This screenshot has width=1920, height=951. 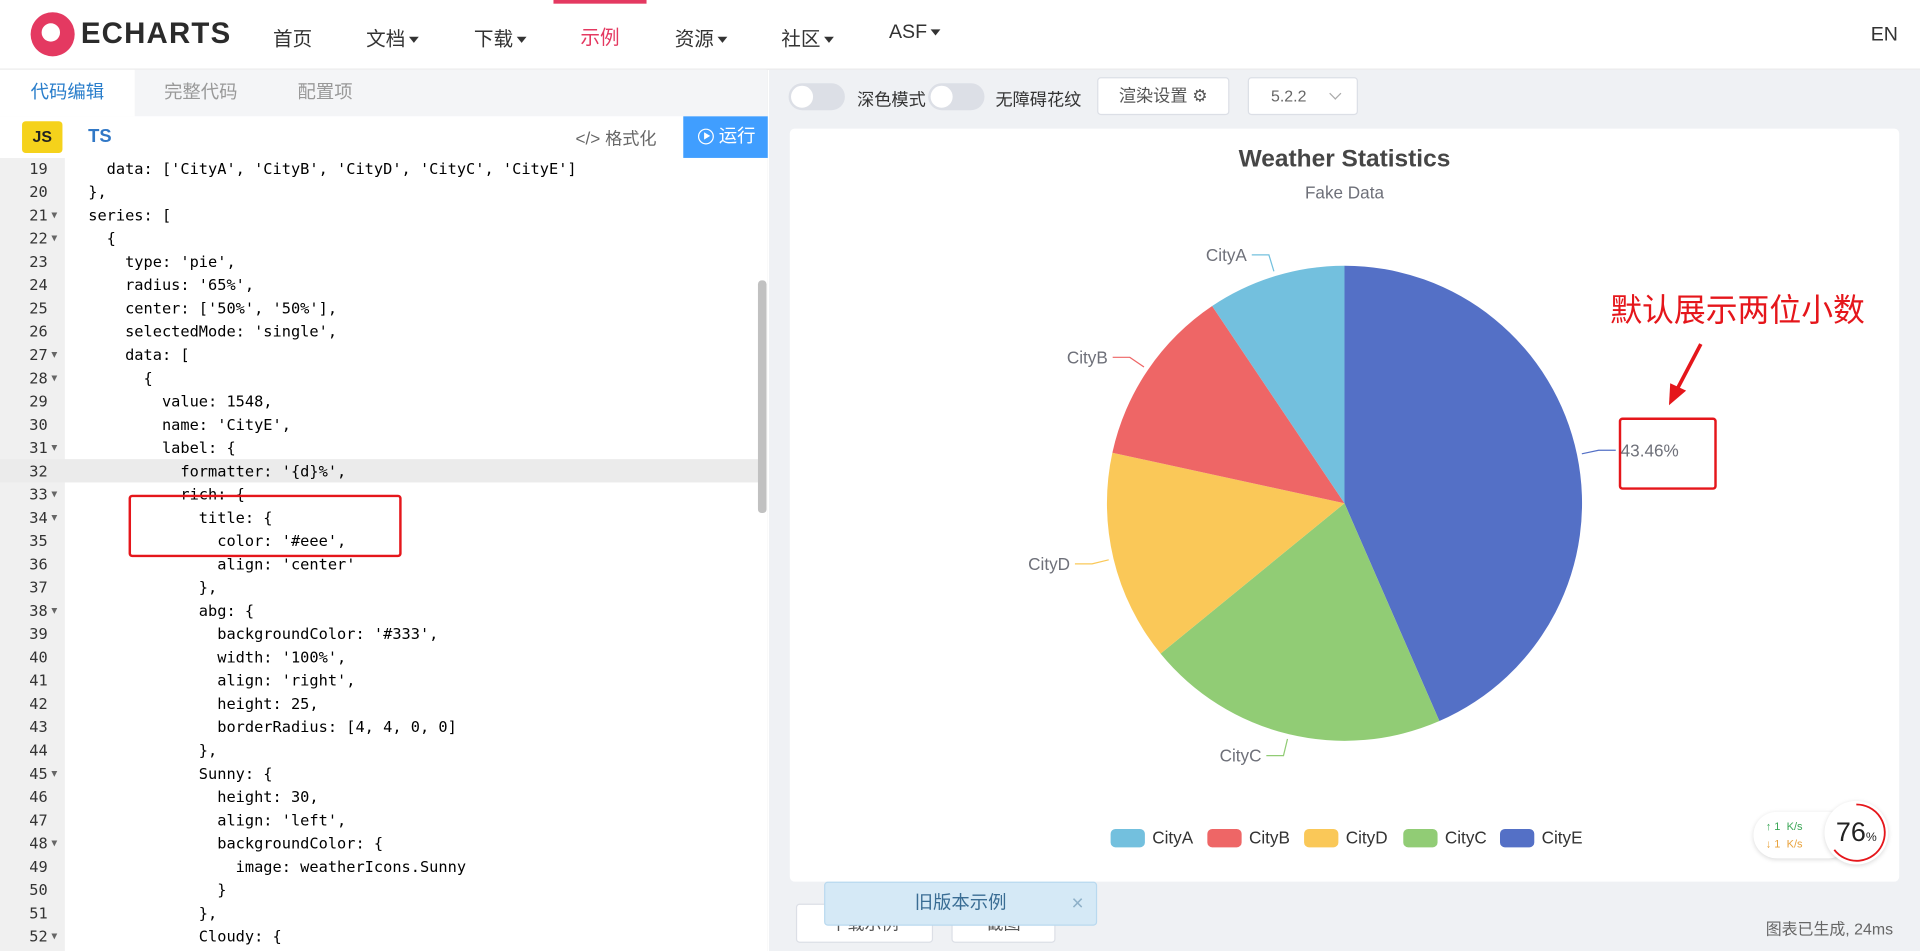 I want to click on editor-scrollbar, so click(x=762, y=397).